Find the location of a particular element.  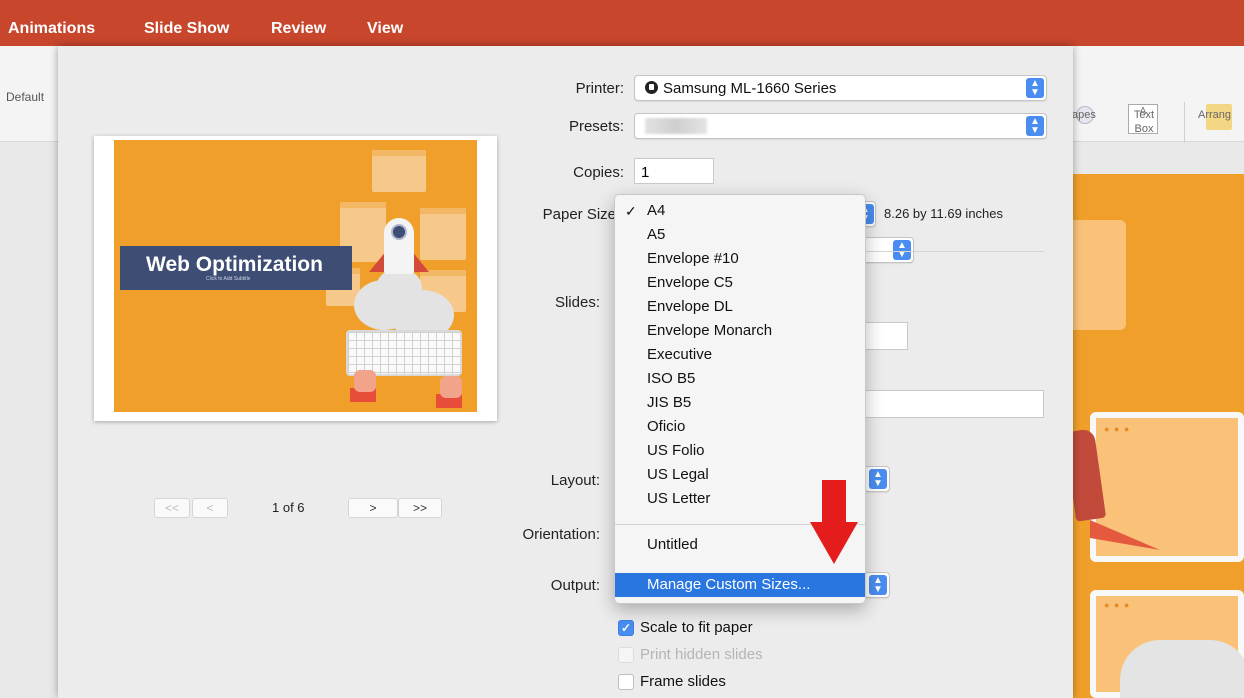

paper-option-label: A4 is located at coordinates (656, 210).